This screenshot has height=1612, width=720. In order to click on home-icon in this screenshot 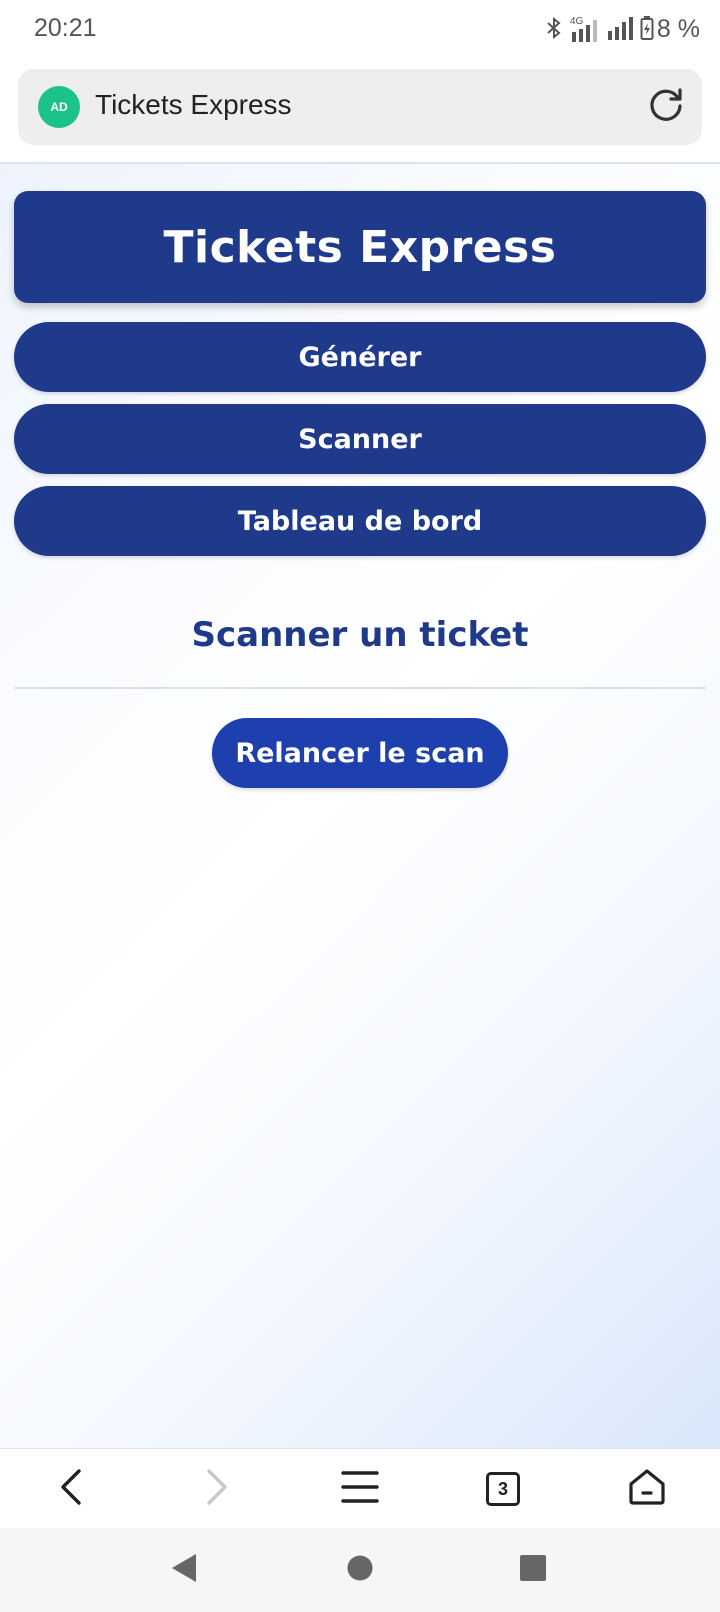, I will do `click(647, 1489)`.